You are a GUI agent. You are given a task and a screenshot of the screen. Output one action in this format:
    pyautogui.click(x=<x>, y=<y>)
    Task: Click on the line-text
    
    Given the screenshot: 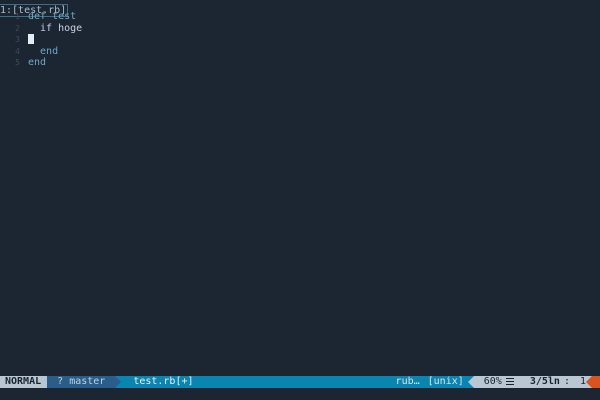 What is the action you would take?
    pyautogui.click(x=31, y=40)
    